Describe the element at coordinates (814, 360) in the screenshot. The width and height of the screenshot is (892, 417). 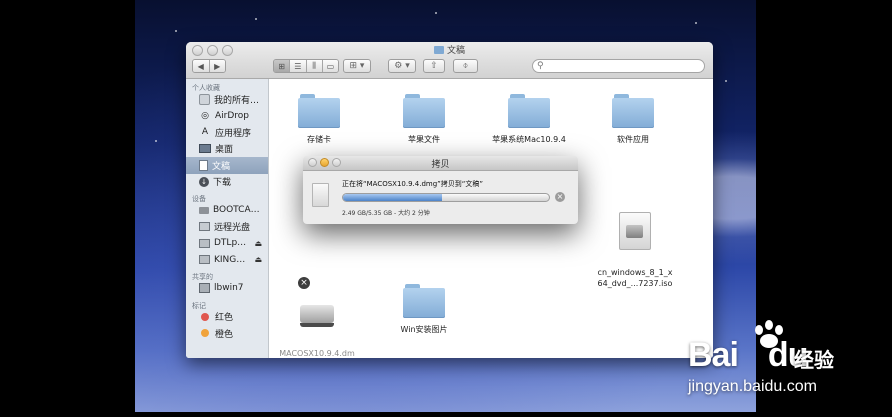
I see `watermark-cn: 经验` at that location.